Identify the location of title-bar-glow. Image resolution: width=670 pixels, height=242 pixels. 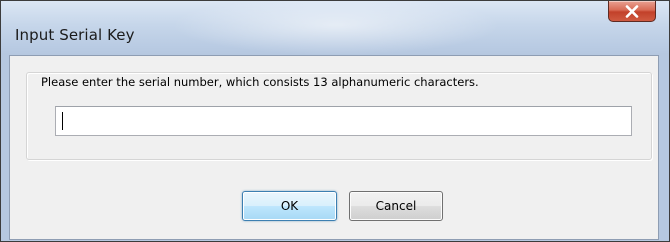
(336, 28).